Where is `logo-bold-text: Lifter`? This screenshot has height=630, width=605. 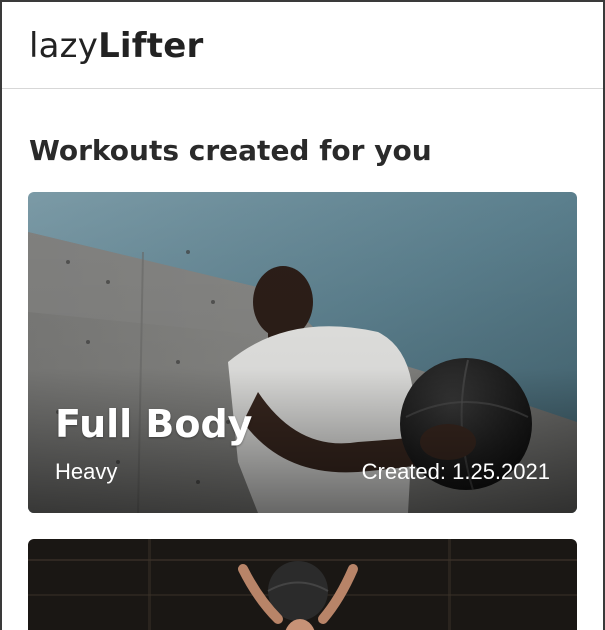 logo-bold-text: Lifter is located at coordinates (151, 46).